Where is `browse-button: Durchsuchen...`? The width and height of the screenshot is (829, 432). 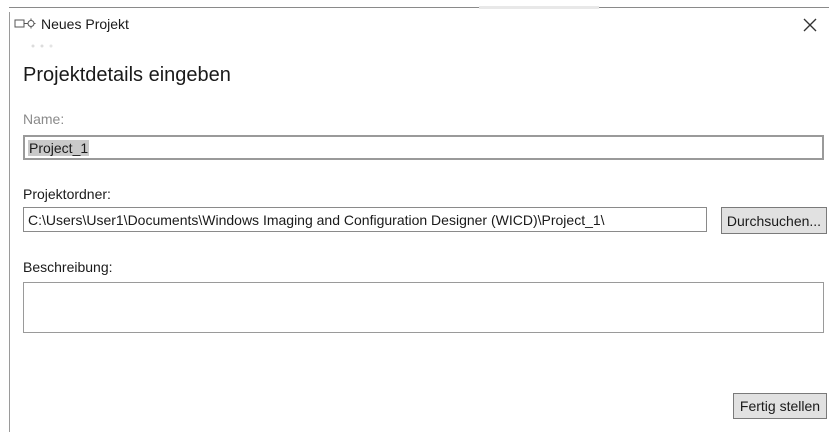
browse-button: Durchsuchen... is located at coordinates (774, 220).